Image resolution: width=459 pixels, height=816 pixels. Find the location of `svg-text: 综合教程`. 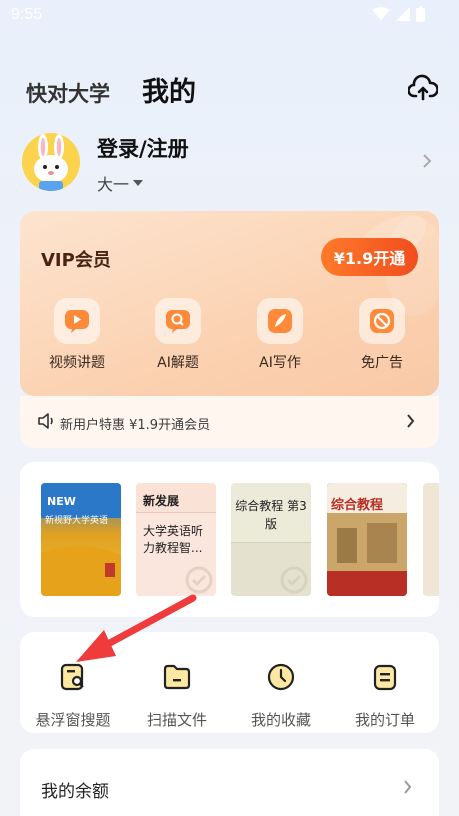

svg-text: 综合教程 is located at coordinates (357, 505).